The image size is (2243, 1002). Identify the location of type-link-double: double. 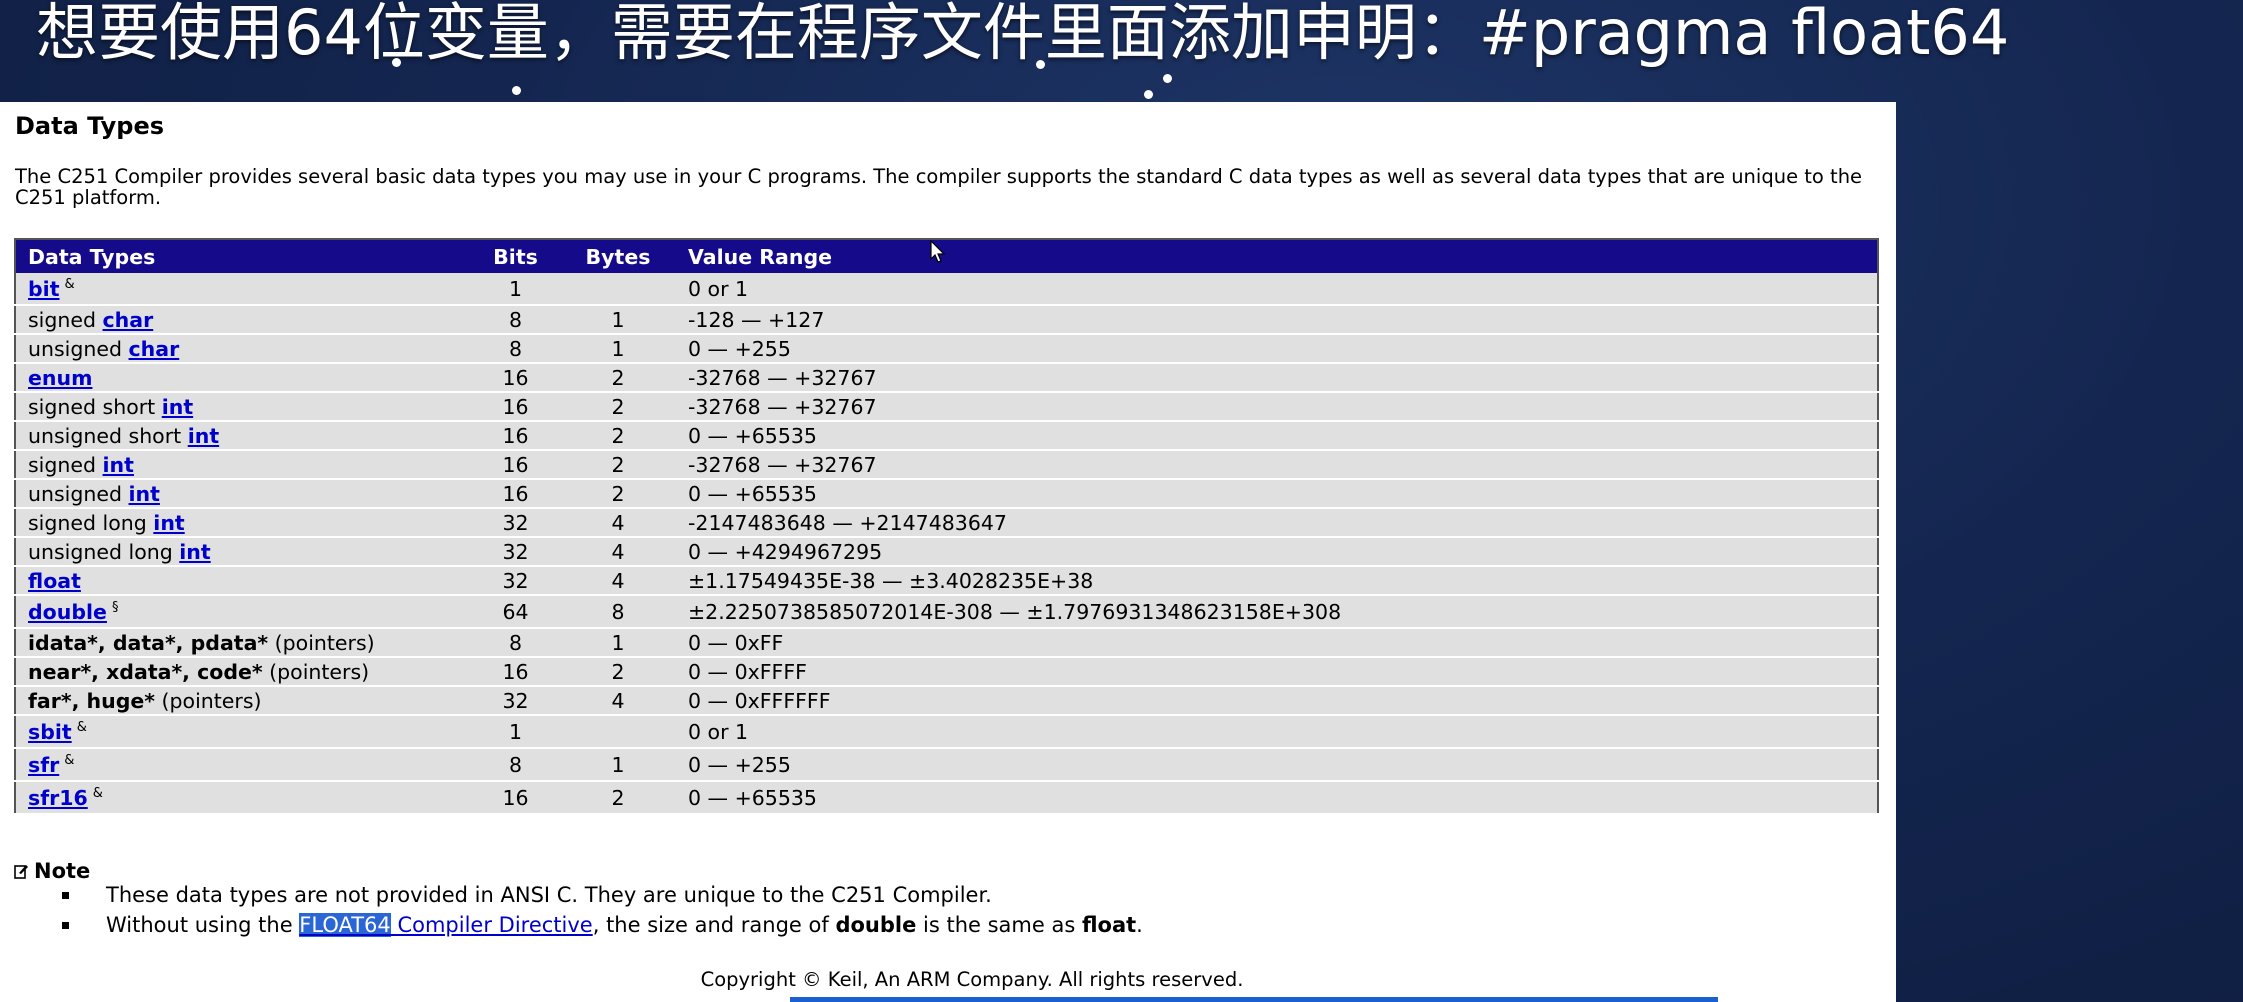
(67, 612).